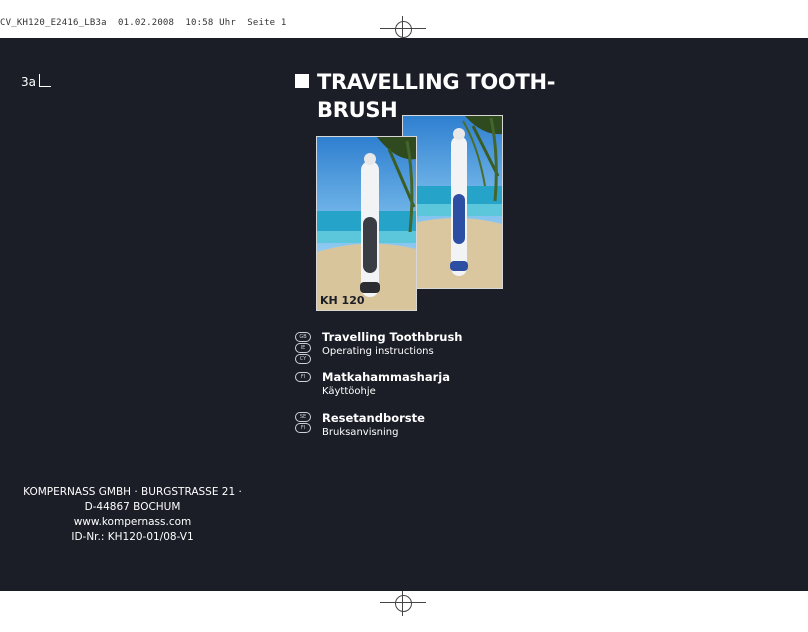 The image size is (808, 632). I want to click on item-subtitle: Käyttöohje, so click(349, 391).